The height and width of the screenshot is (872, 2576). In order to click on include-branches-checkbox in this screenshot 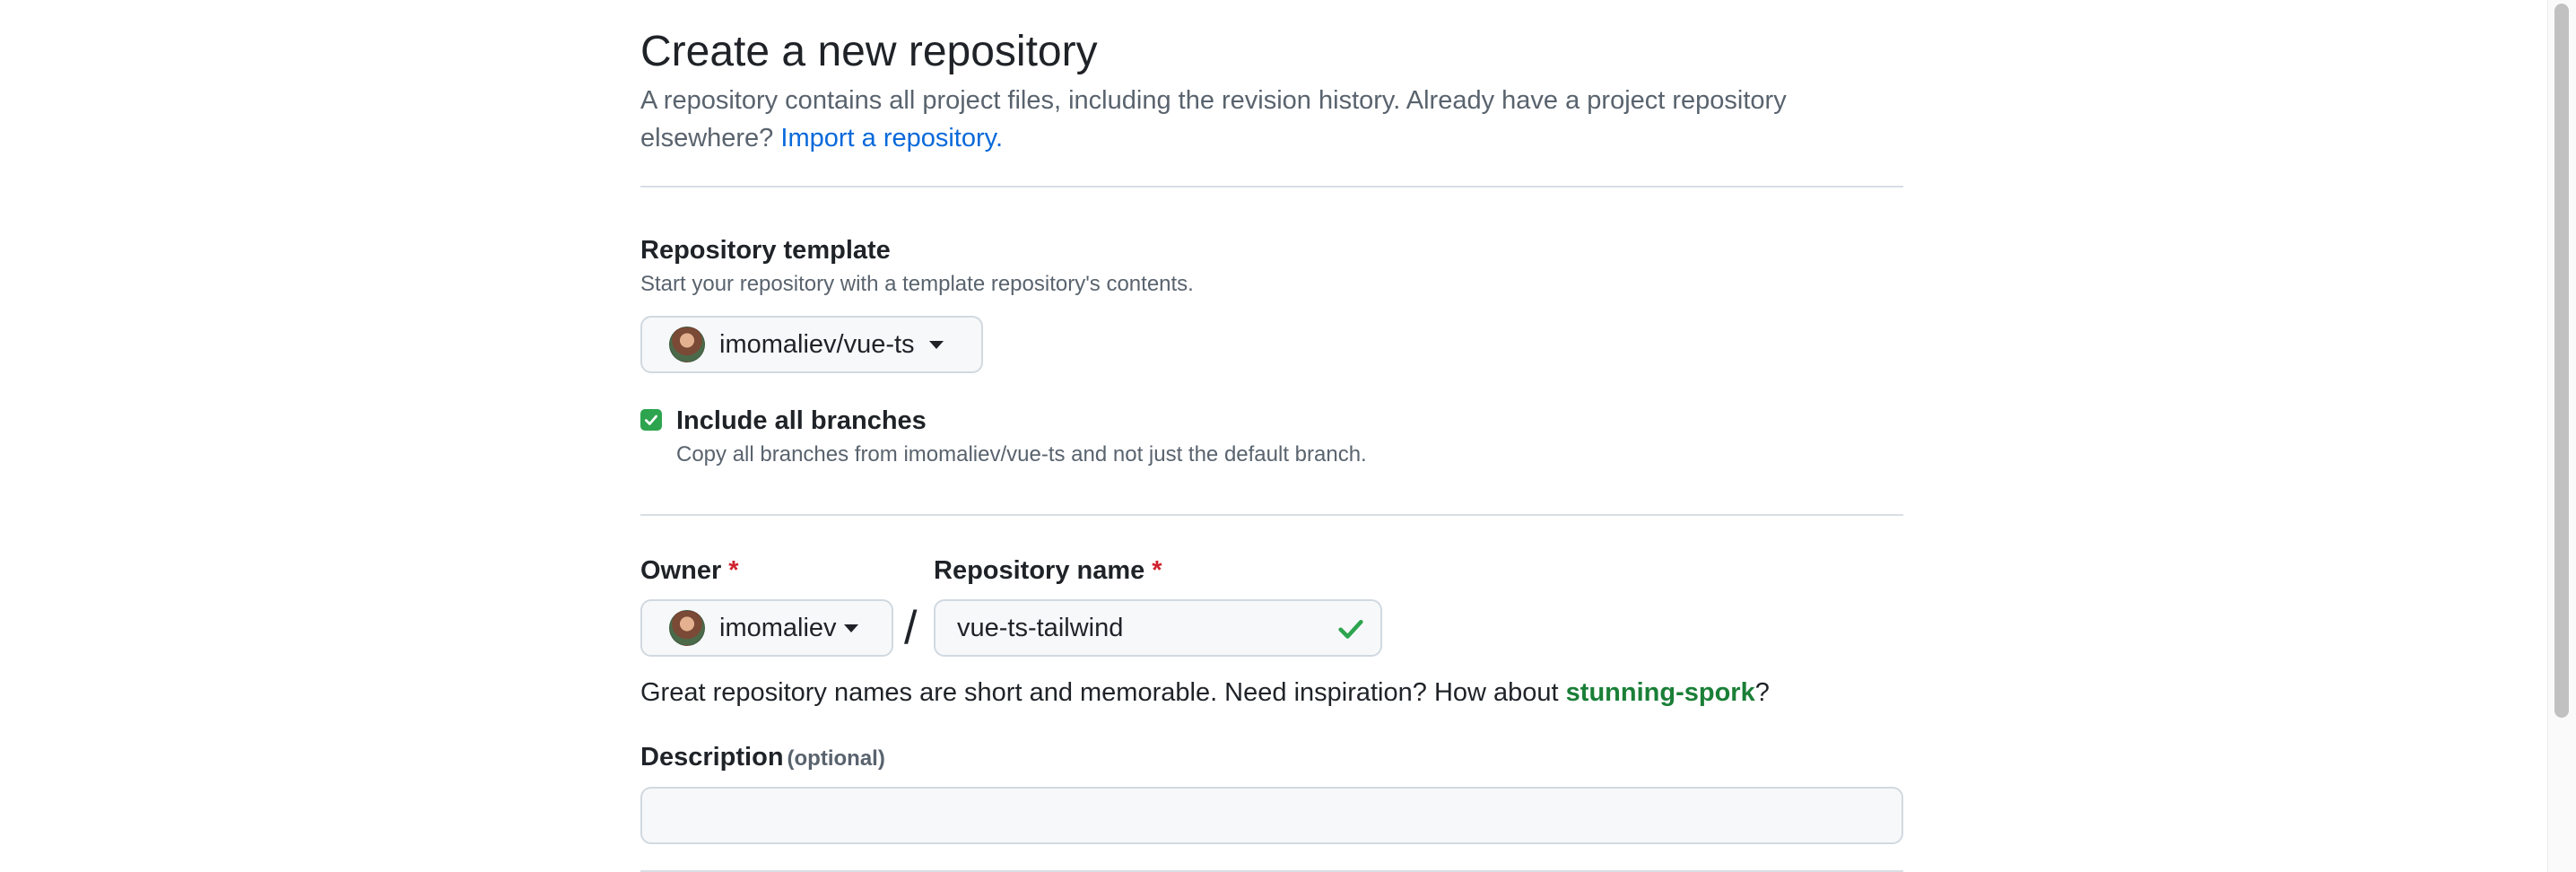, I will do `click(651, 420)`.